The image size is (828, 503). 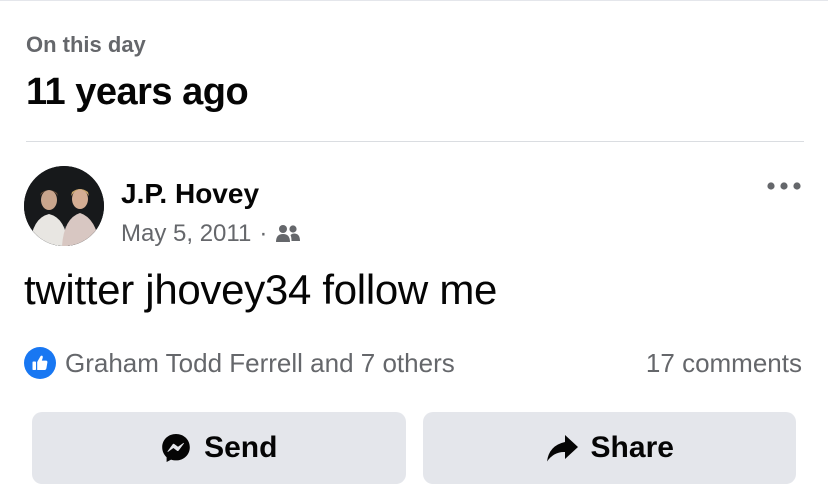 I want to click on post-date: May 5, 2011, so click(x=186, y=234).